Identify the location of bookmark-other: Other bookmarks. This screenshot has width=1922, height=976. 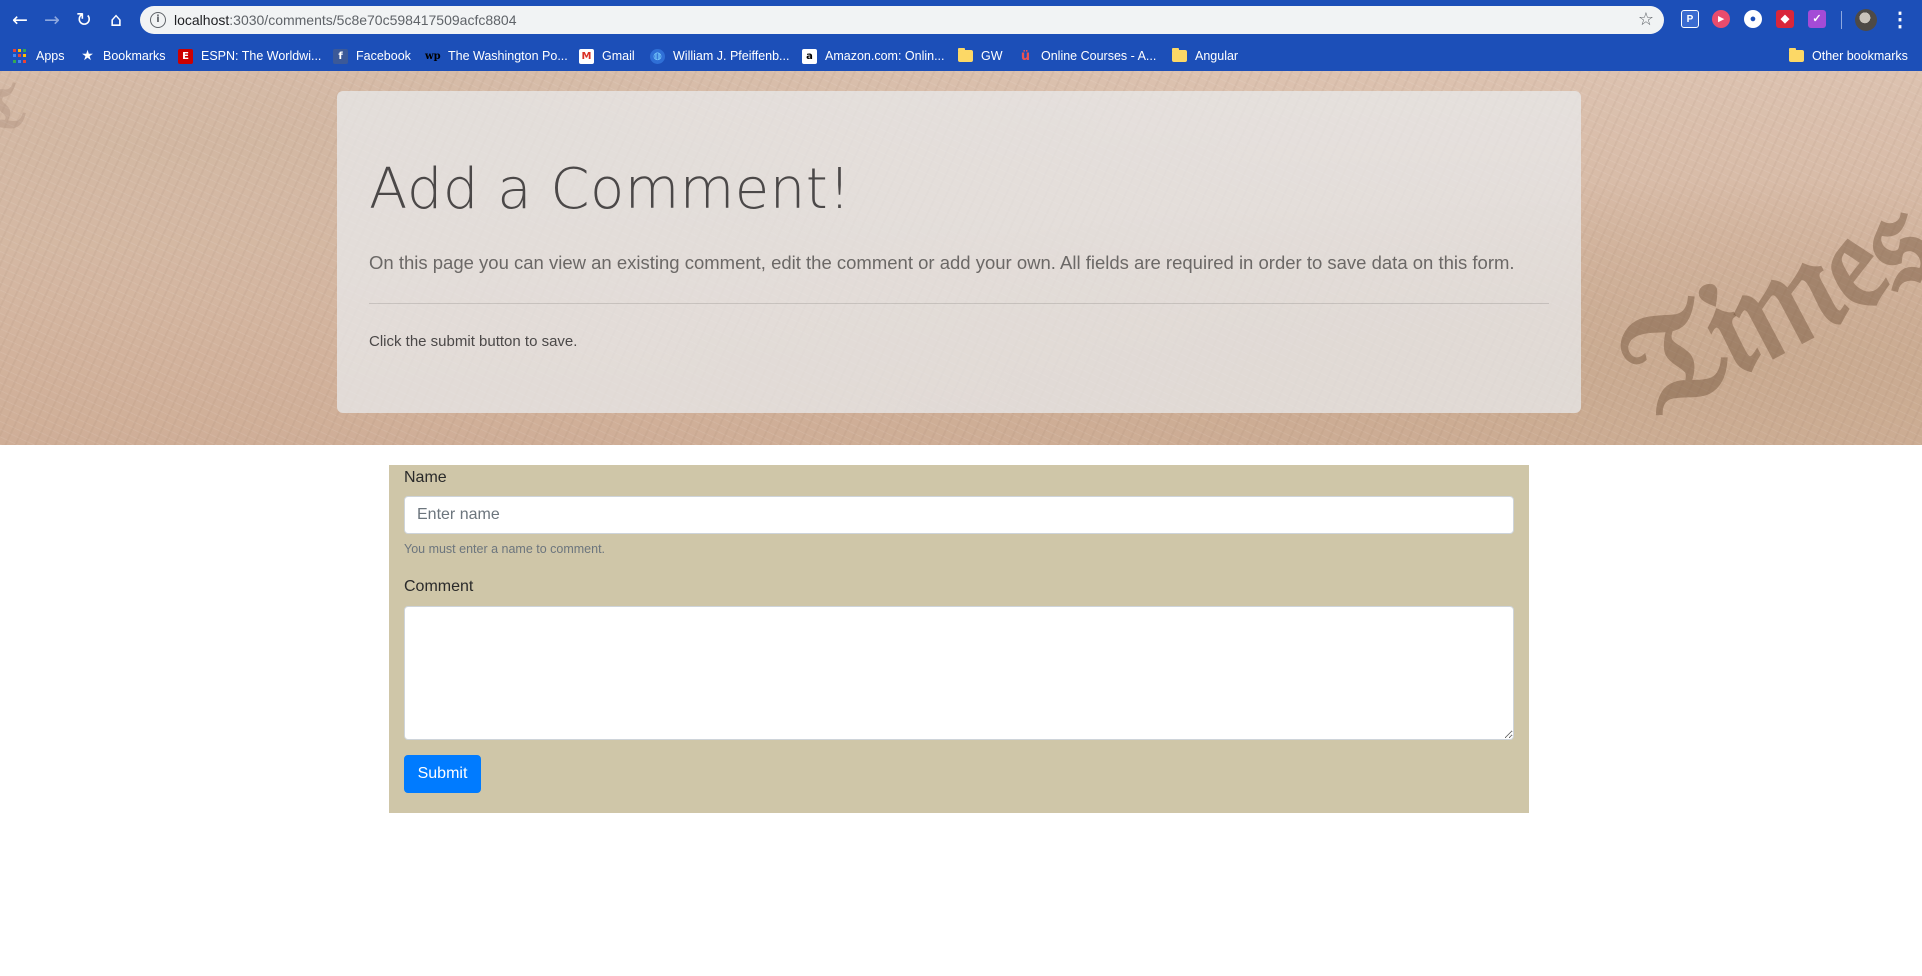
(1848, 56).